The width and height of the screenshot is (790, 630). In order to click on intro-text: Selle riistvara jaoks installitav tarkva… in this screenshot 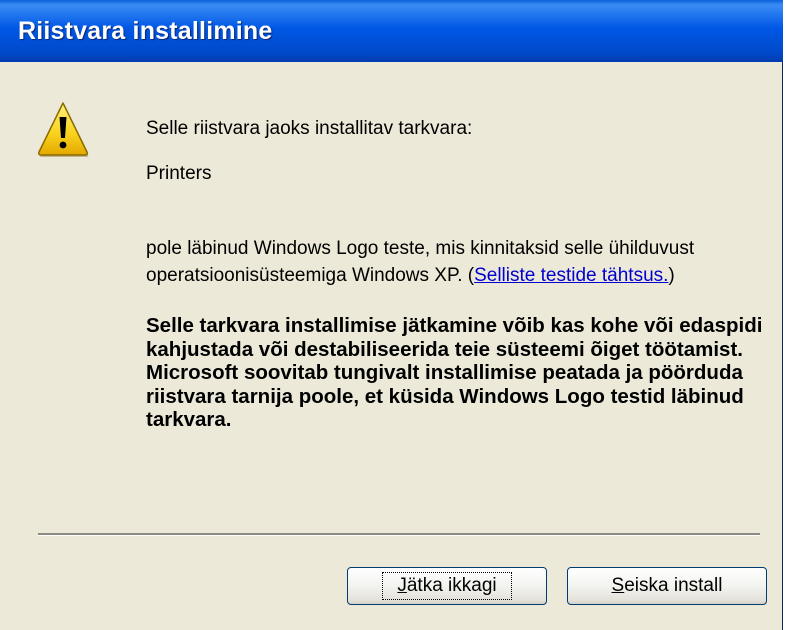, I will do `click(309, 128)`.